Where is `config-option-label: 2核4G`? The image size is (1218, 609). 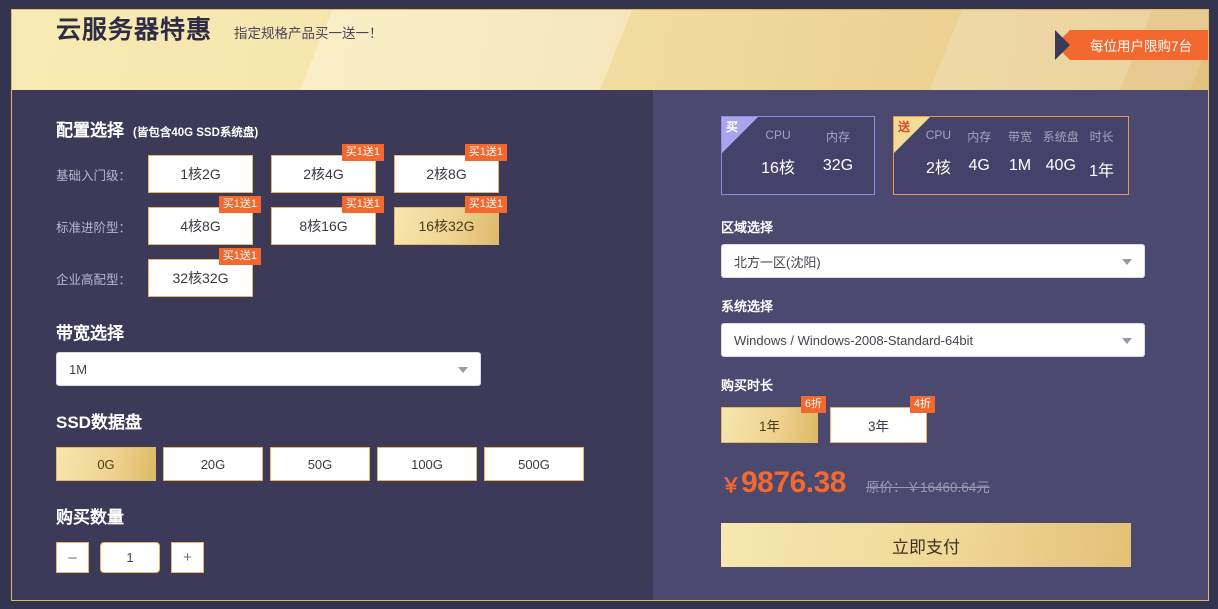
config-option-label: 2核4G is located at coordinates (323, 174).